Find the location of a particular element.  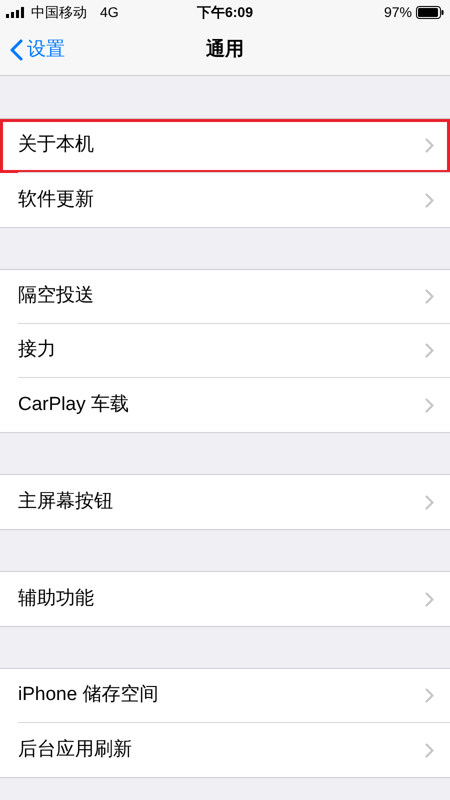

row-label: CarPlay 车载 is located at coordinates (74, 404).